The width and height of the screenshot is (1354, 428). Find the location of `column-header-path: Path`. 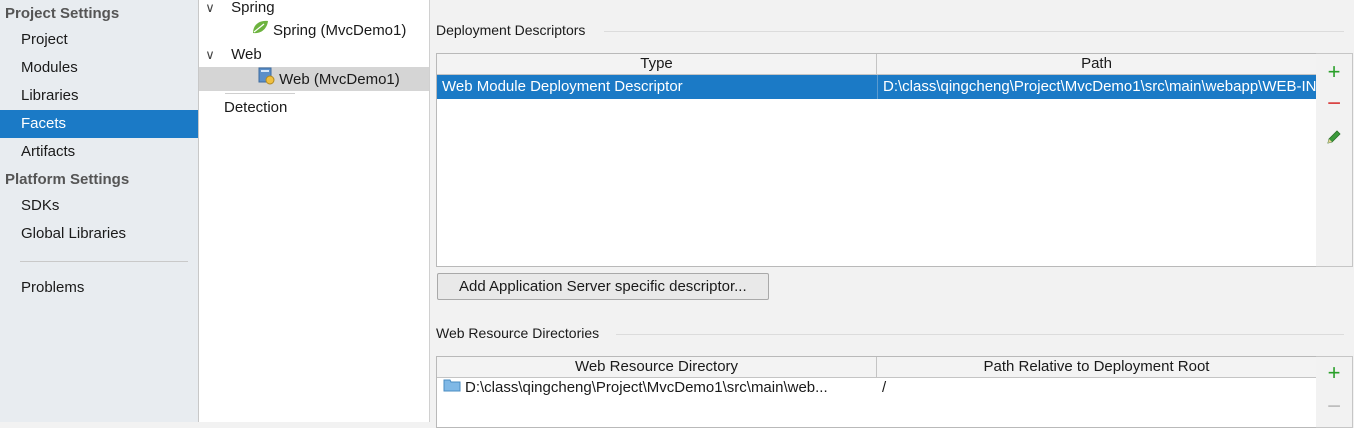

column-header-path: Path is located at coordinates (1096, 64).